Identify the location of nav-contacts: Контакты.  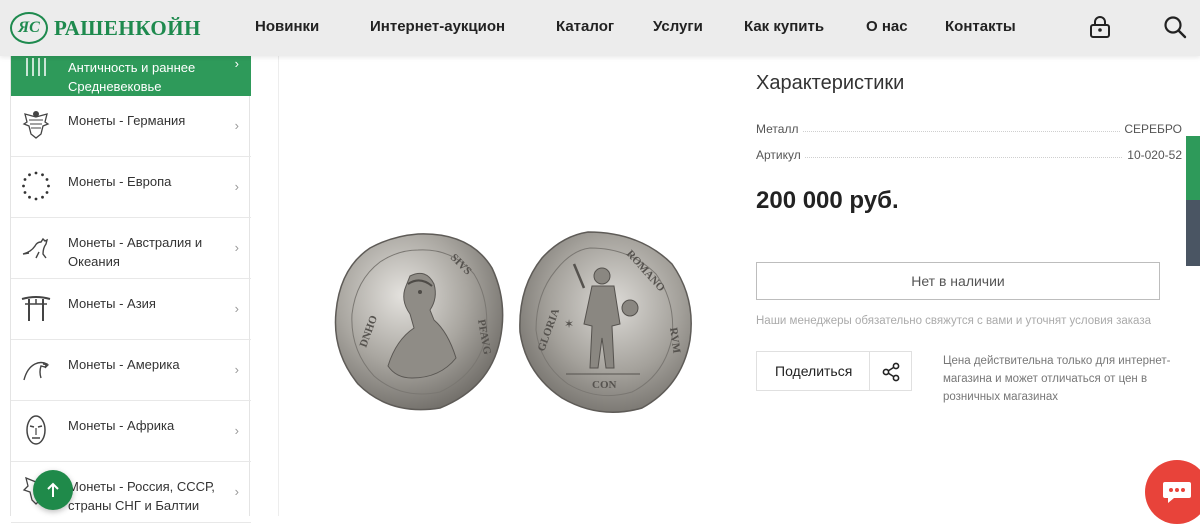
(980, 26).